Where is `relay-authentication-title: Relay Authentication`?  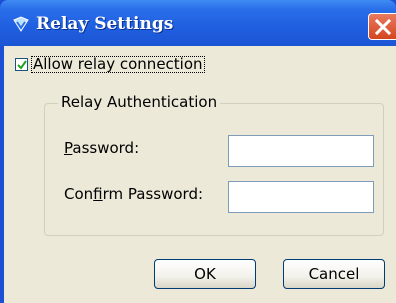
relay-authentication-title: Relay Authentication is located at coordinates (139, 102).